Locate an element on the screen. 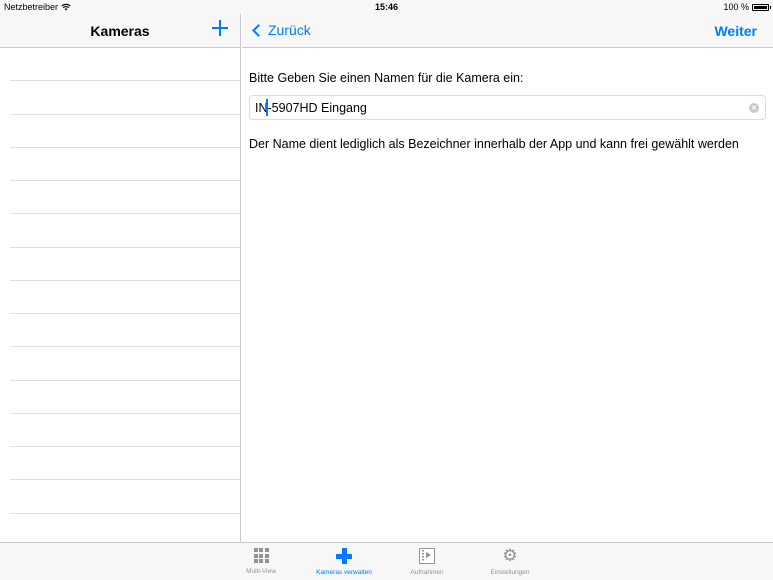 The image size is (773, 580). status-bar: Netzbetreiber 15:46 100 % is located at coordinates (386, 7).